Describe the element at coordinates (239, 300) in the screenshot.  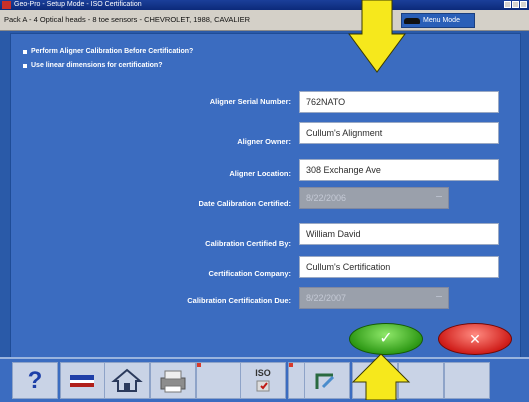
I see `certification-due-label: Calibration Certification Due:` at that location.